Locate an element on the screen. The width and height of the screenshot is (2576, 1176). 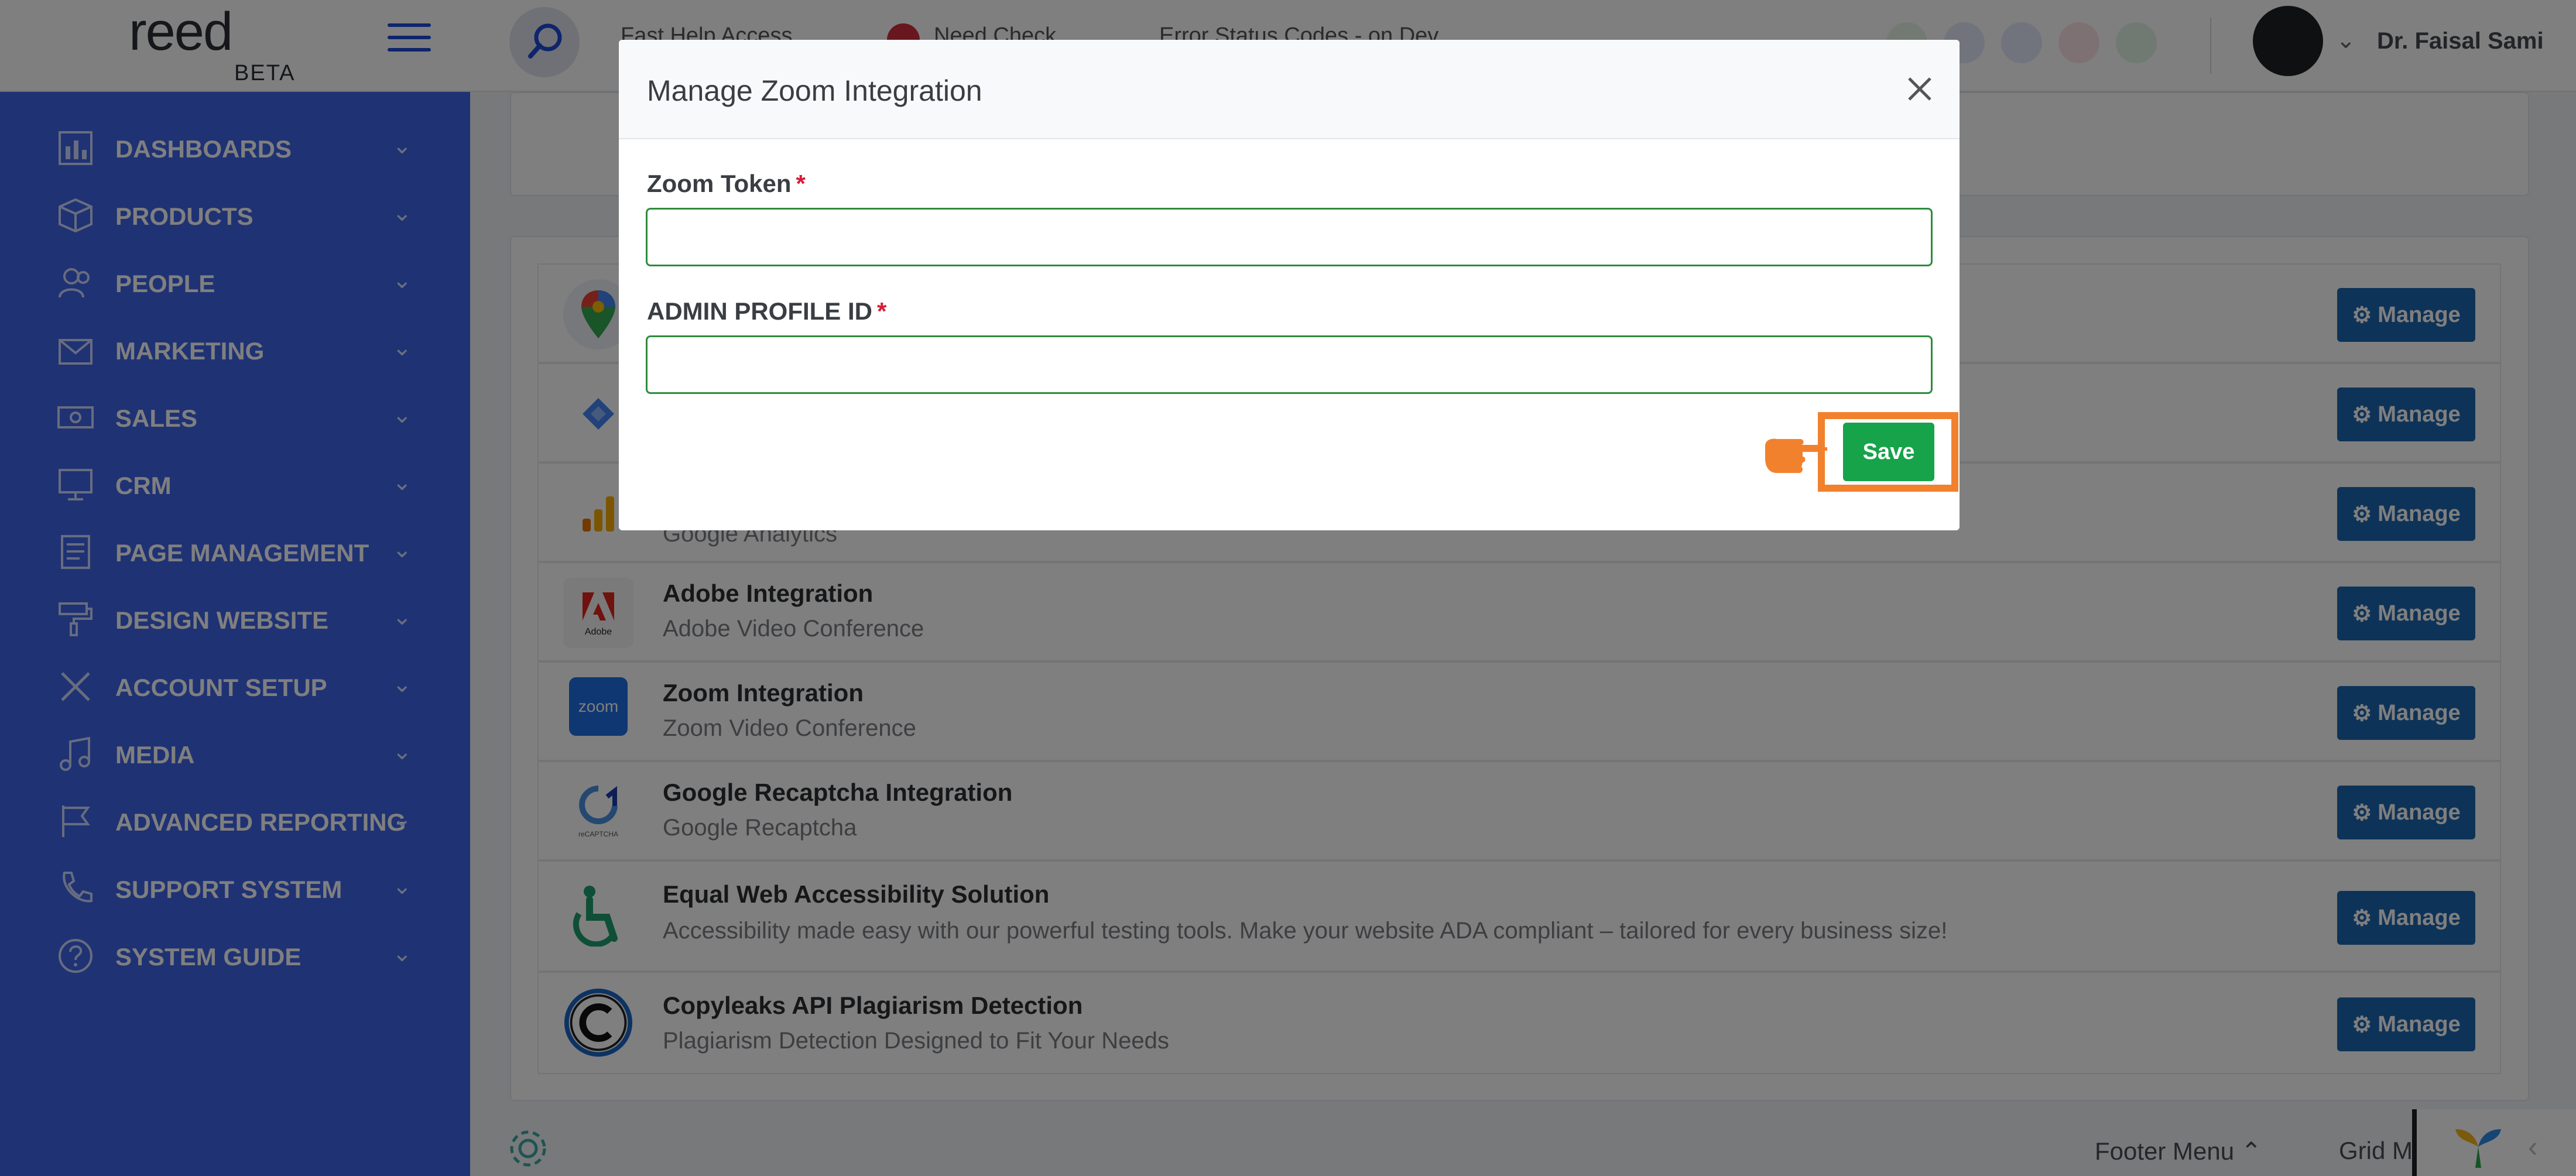
modal-title: Manage Zoom Integration is located at coordinates (814, 90).